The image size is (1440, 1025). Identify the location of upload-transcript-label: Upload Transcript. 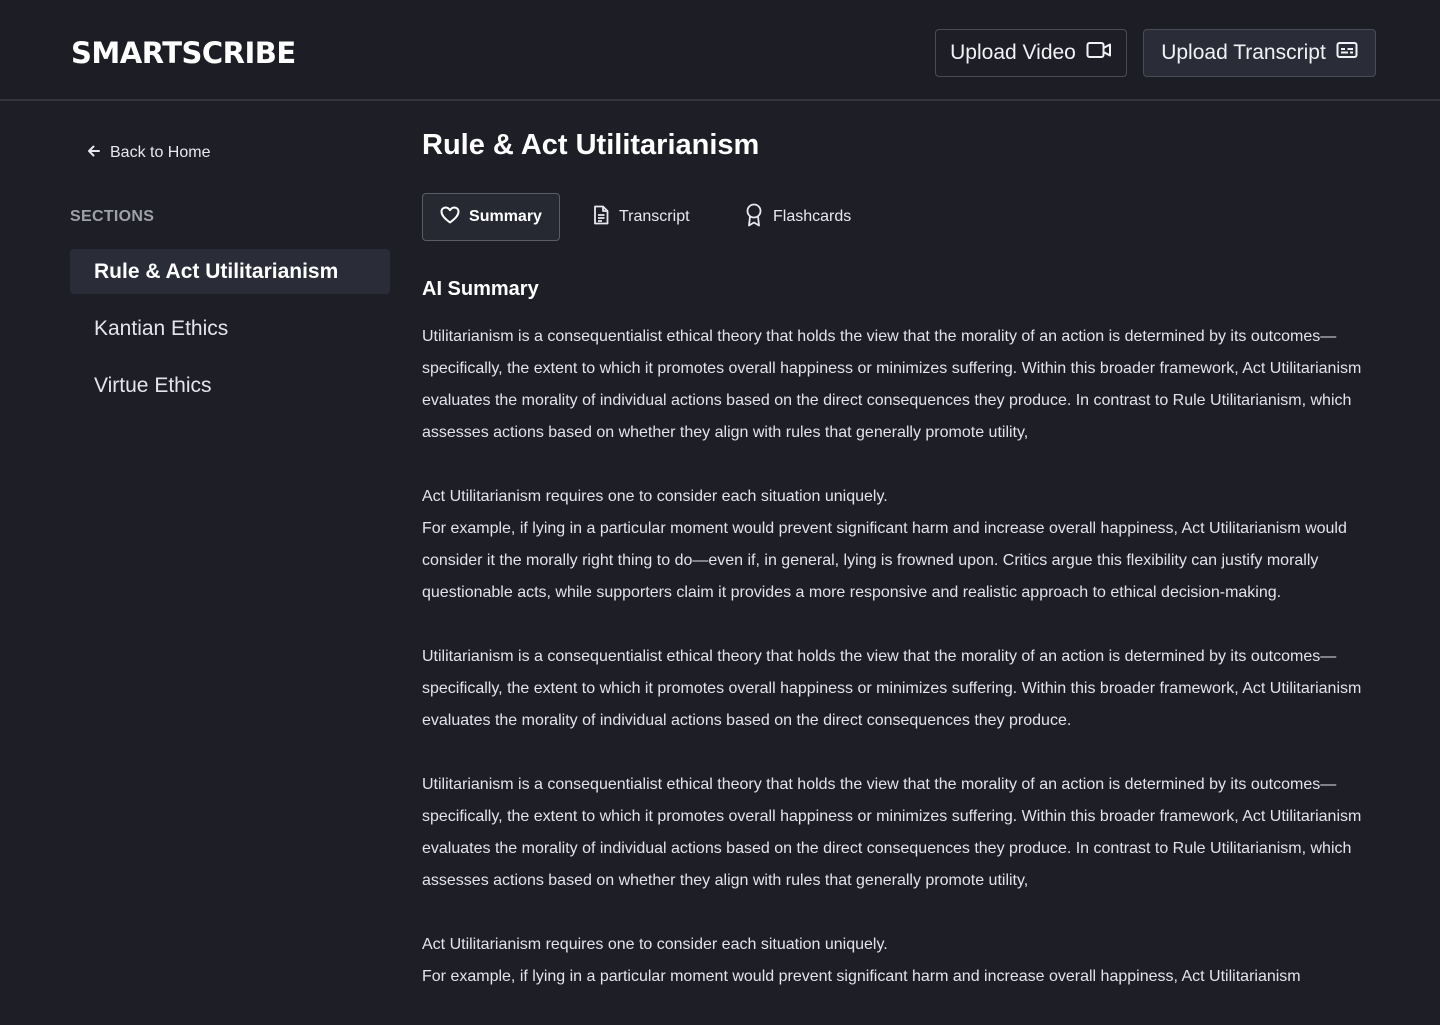
(1243, 52).